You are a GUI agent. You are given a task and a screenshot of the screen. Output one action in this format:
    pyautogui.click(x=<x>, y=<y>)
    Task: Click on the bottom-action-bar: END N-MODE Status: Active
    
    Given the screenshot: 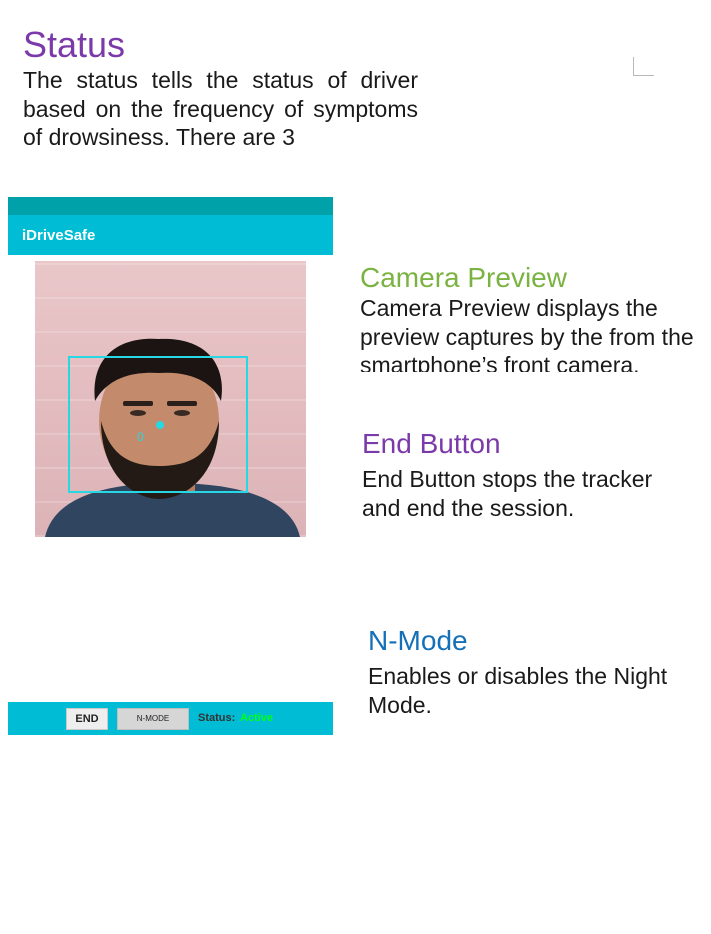 What is the action you would take?
    pyautogui.click(x=170, y=718)
    